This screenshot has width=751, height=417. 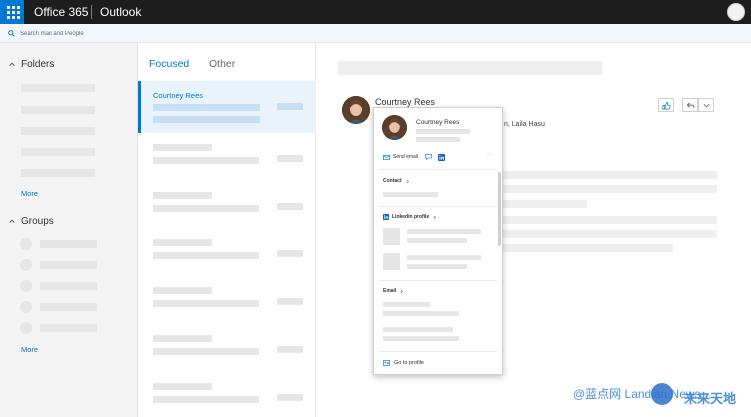 What do you see at coordinates (524, 124) in the screenshot?
I see `recipients-text: n, Laila Hasu` at bounding box center [524, 124].